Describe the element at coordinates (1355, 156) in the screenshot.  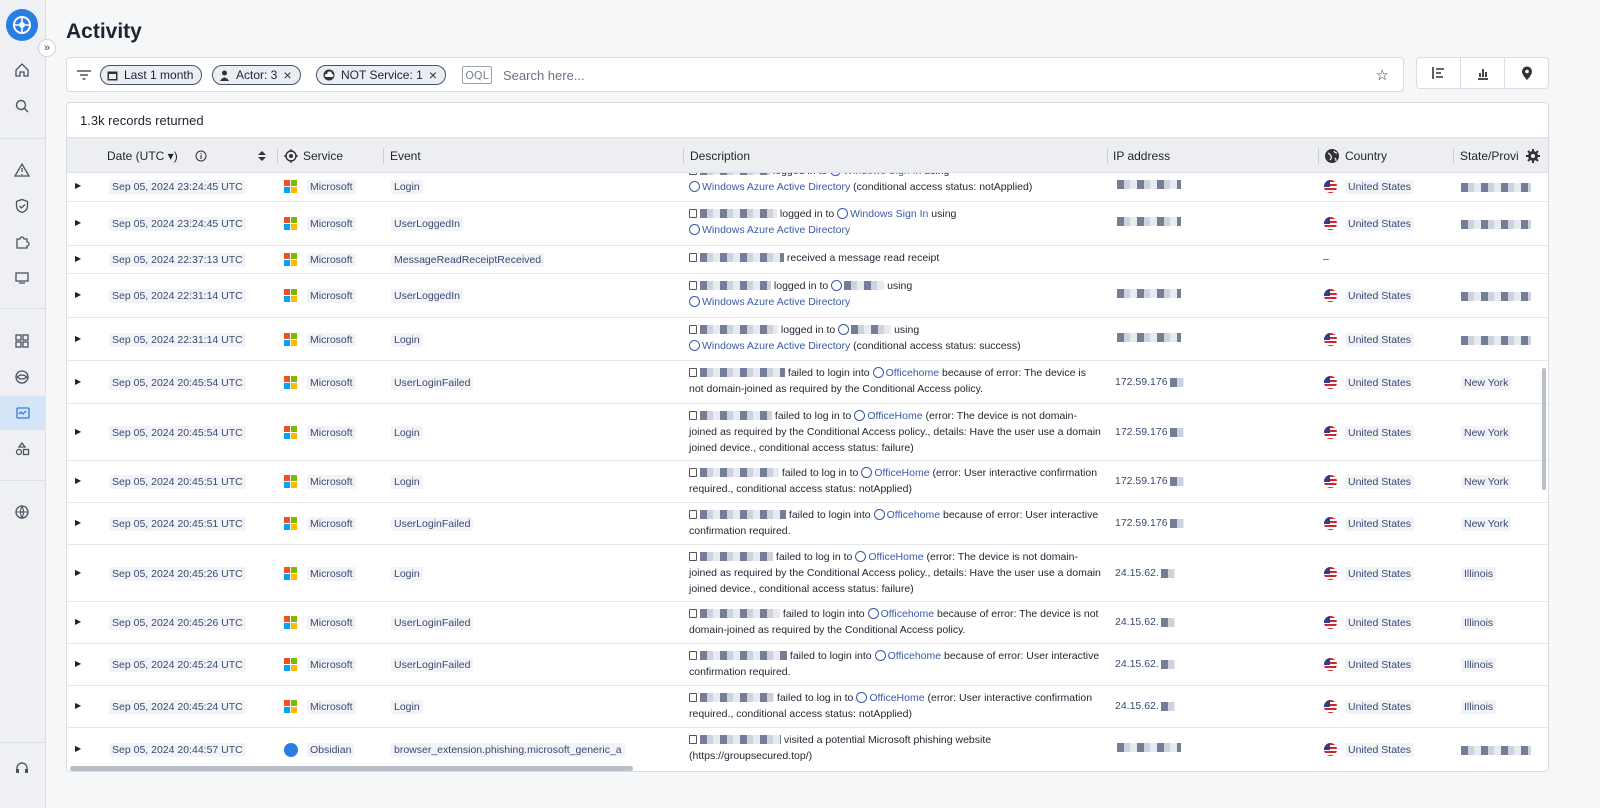
I see `header-country: Country` at that location.